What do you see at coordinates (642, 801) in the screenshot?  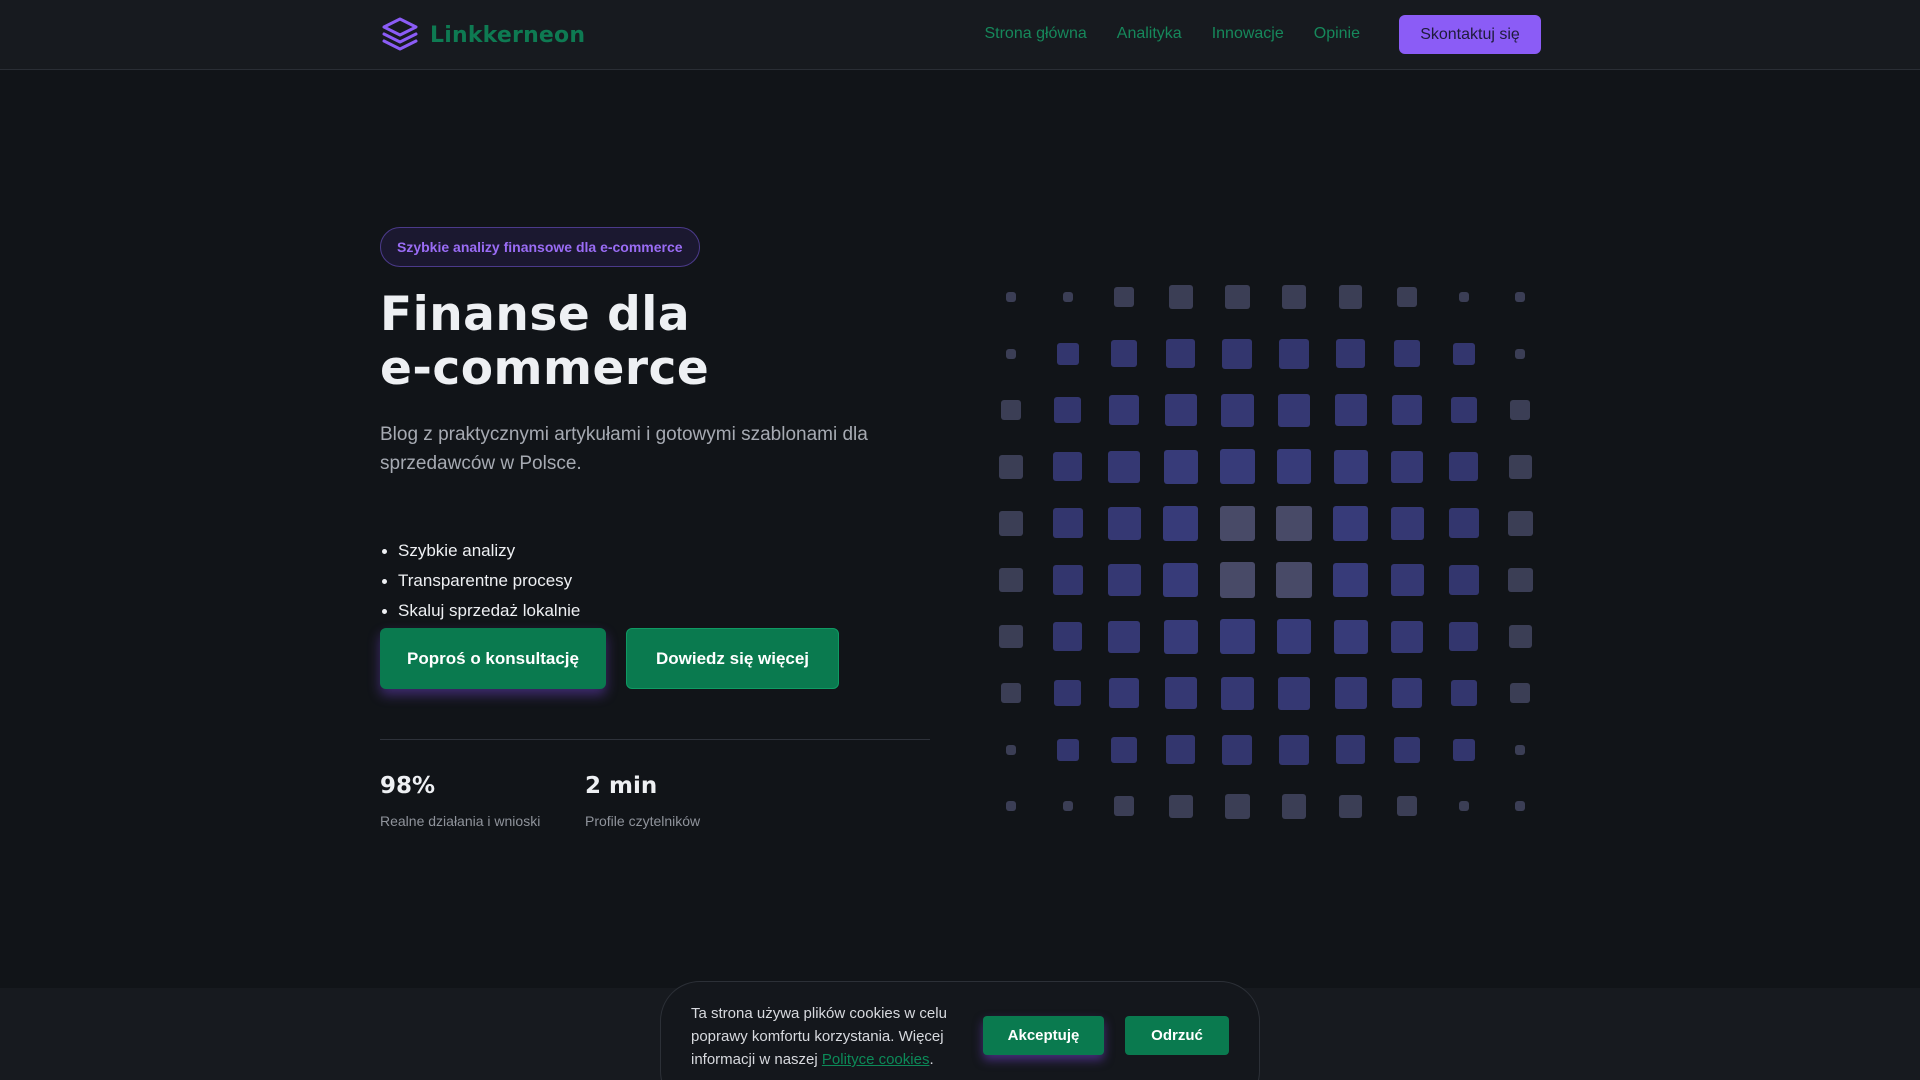 I see `stat-block: 2 min Profile czytelników` at bounding box center [642, 801].